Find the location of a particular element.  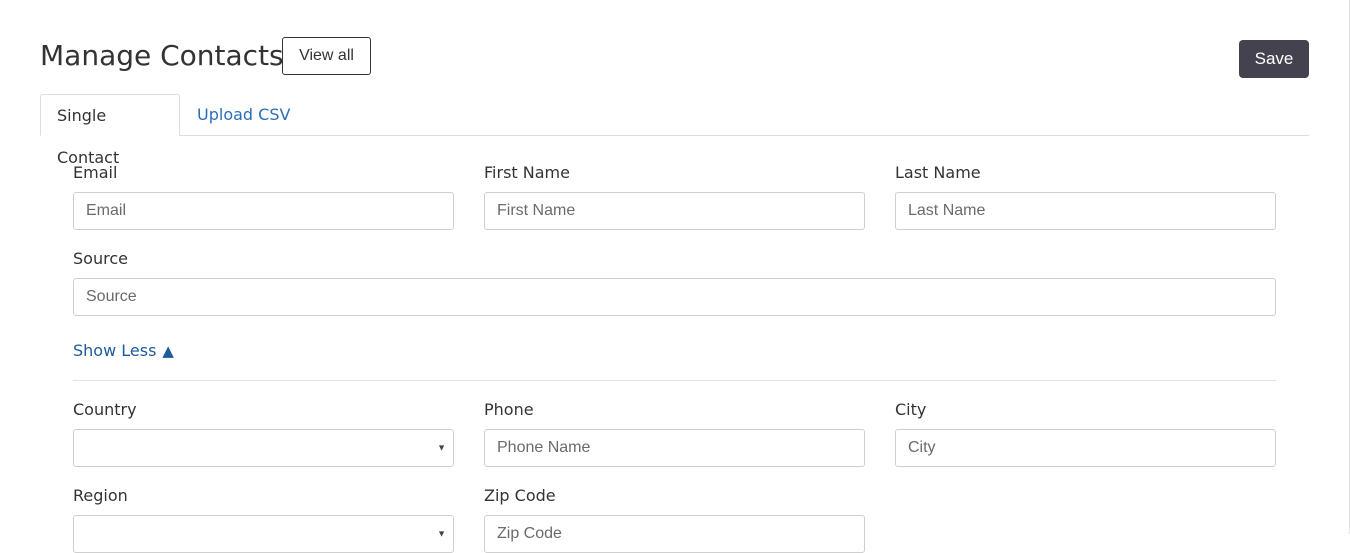

page-title: Manage Contacts is located at coordinates (162, 55).